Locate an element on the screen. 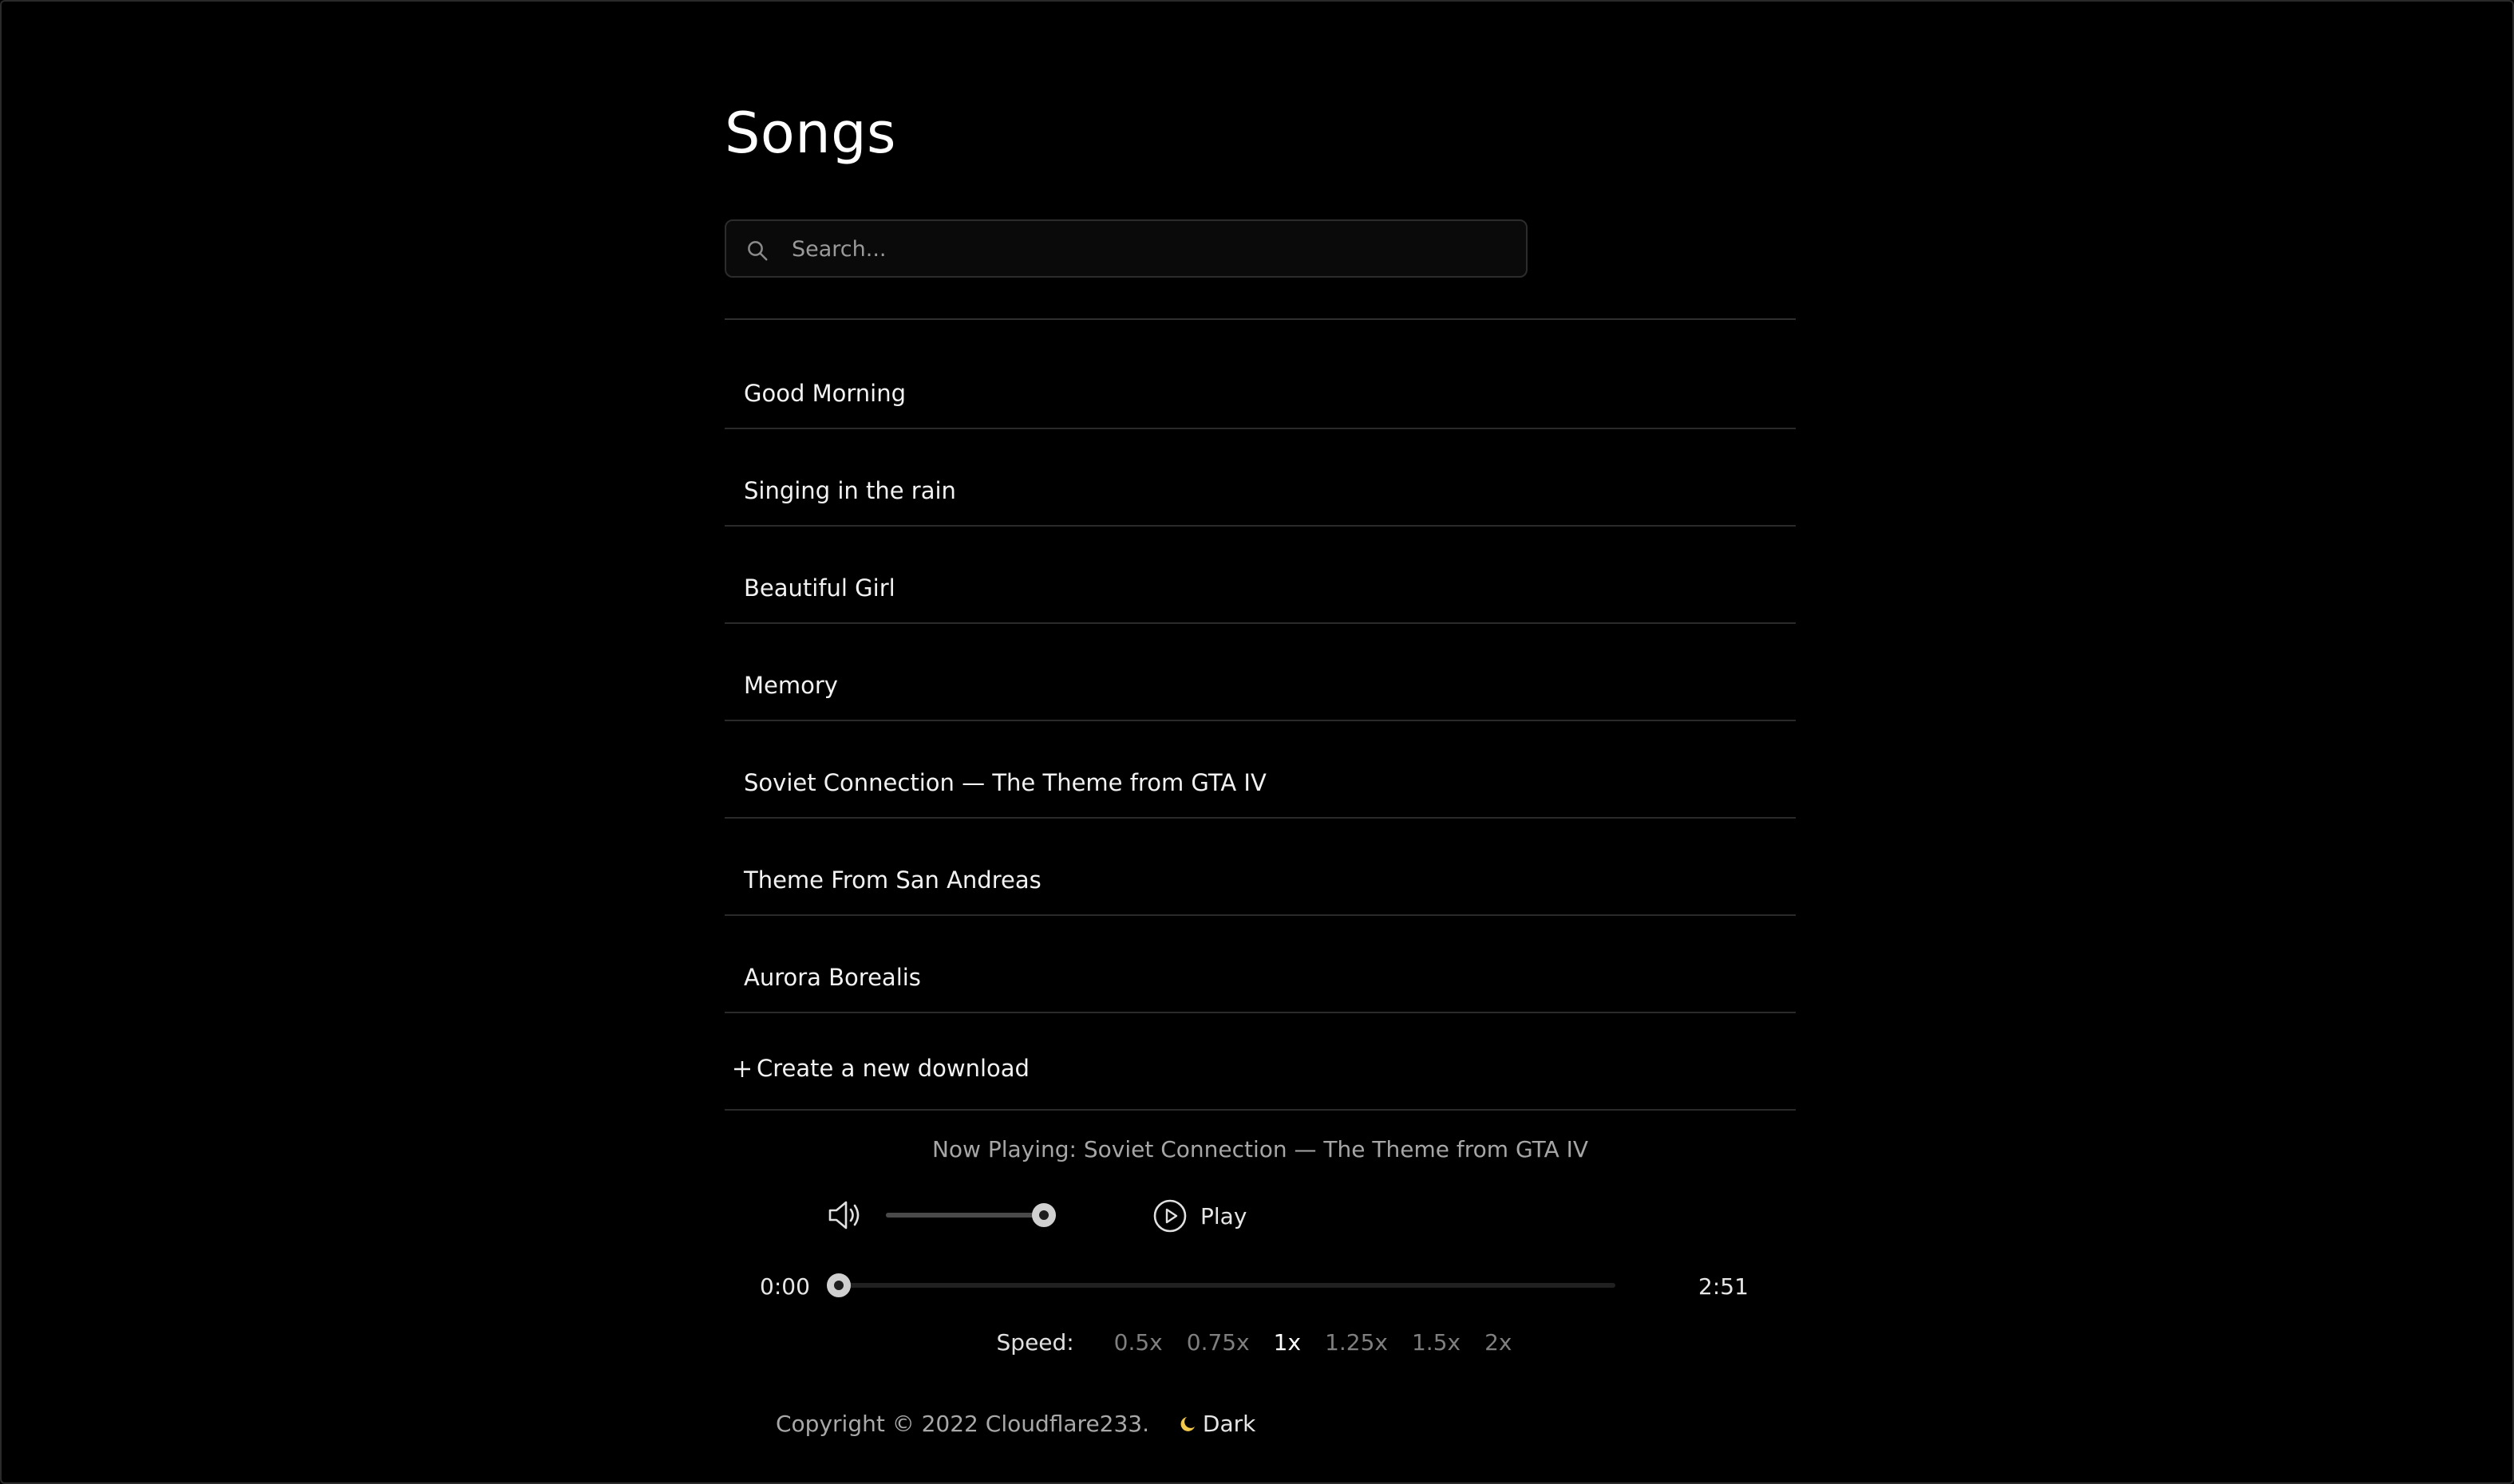 This screenshot has width=2514, height=1484. speed-option: 1.5x is located at coordinates (1436, 1342).